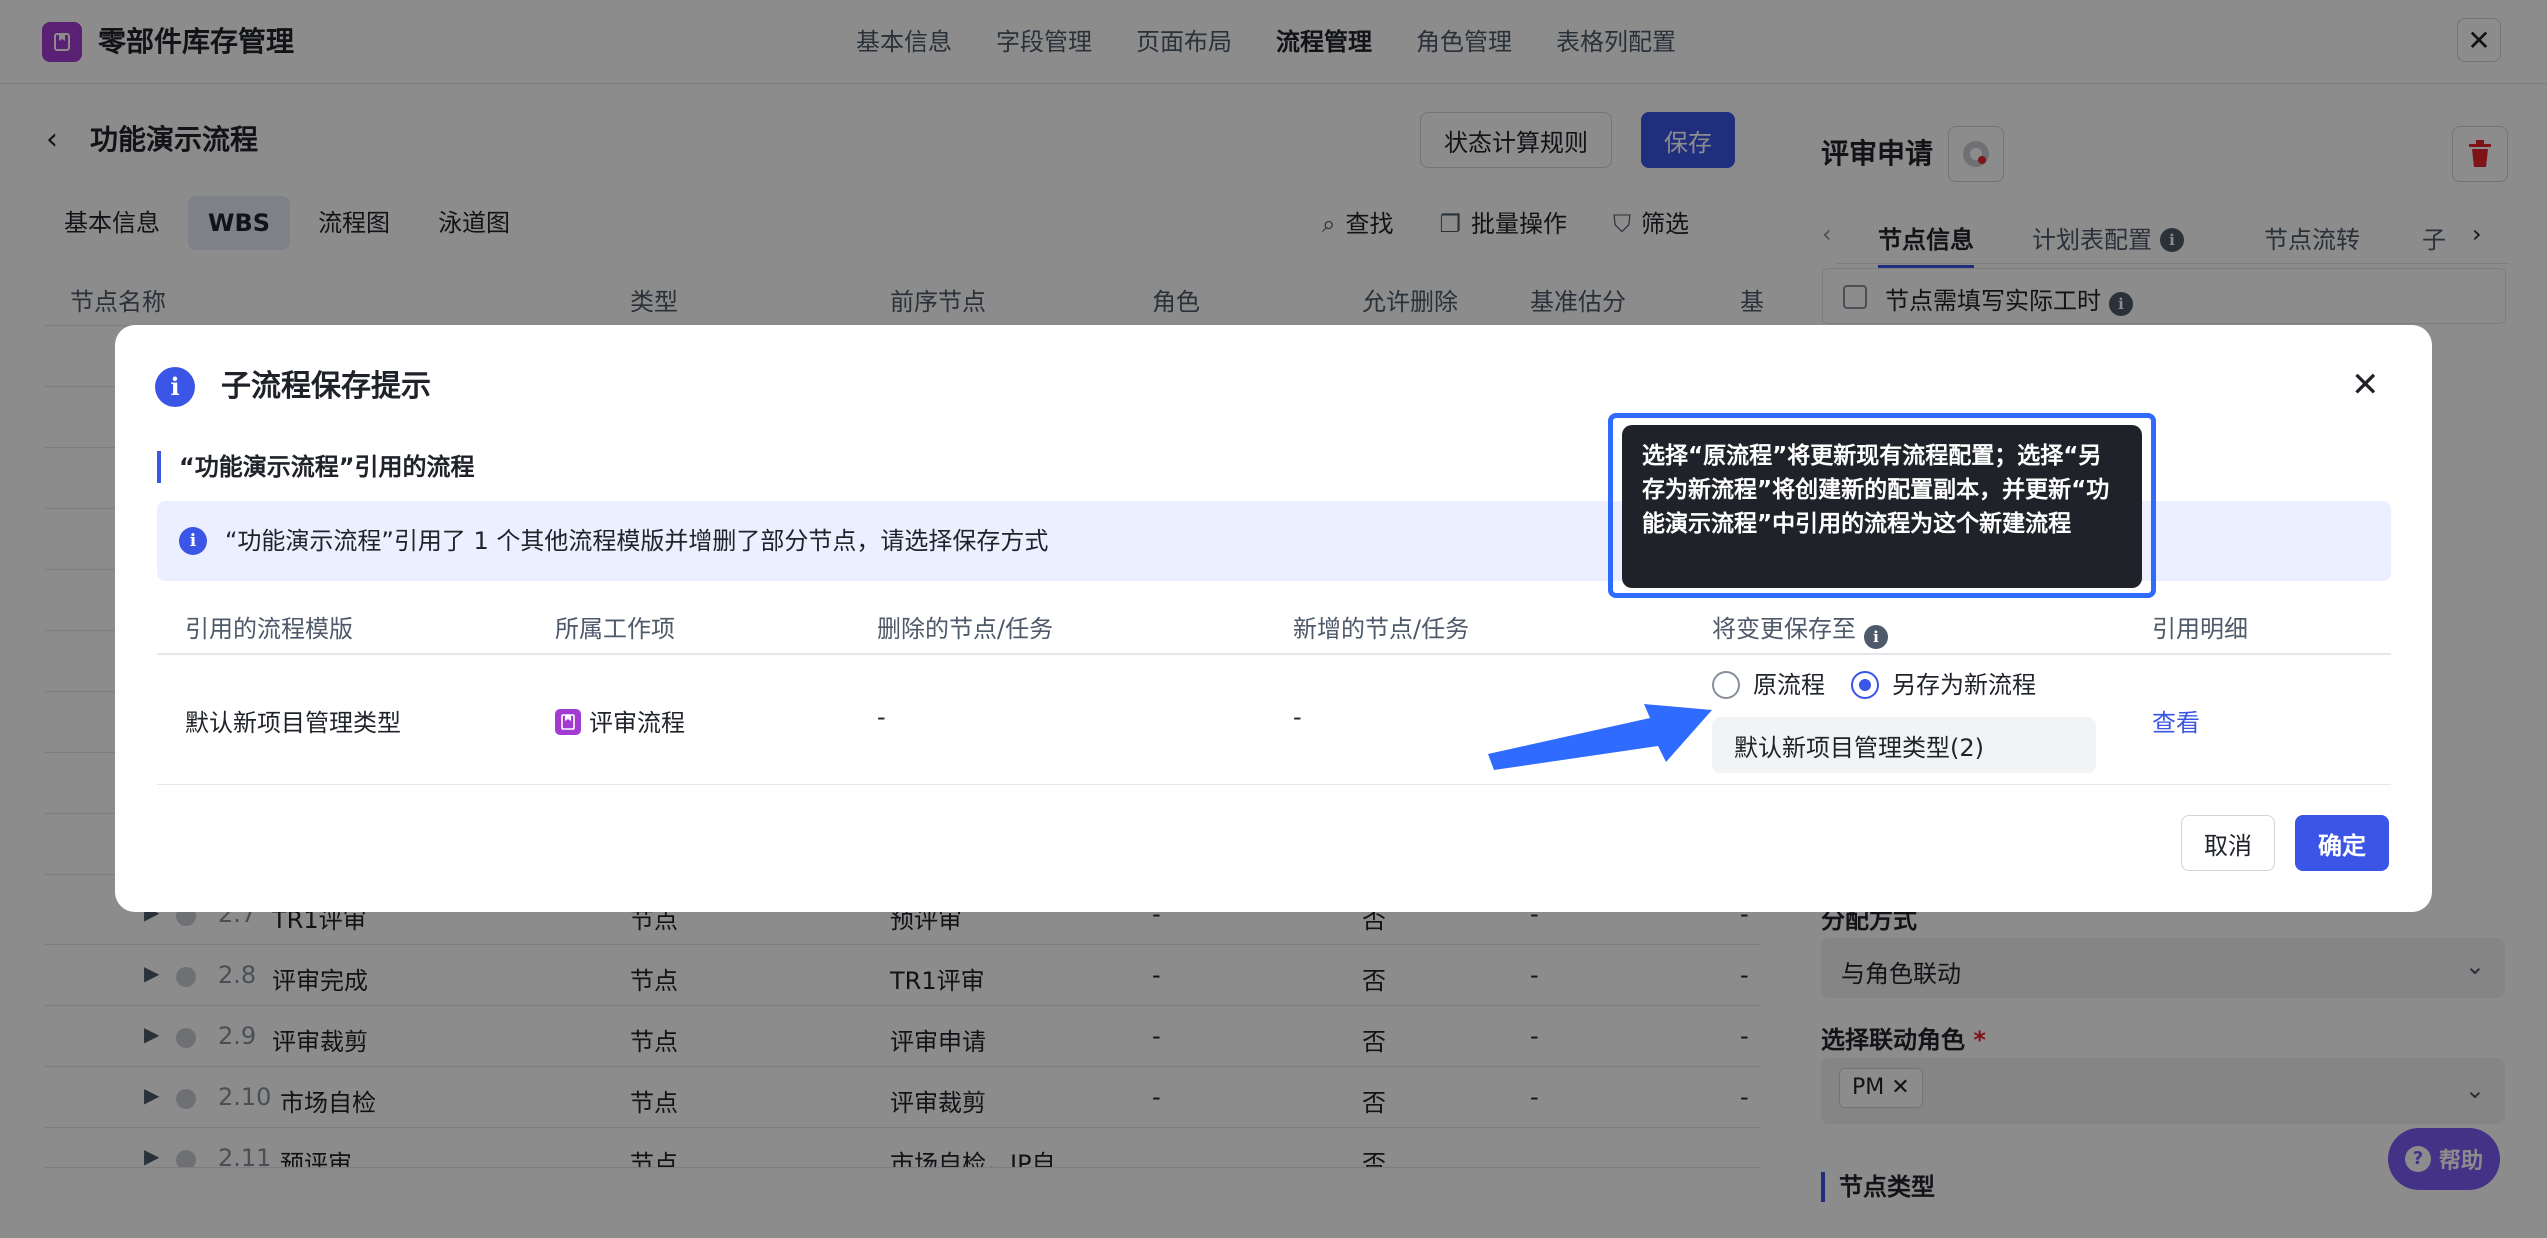  I want to click on modal-title: 子流程保存提示, so click(326, 386).